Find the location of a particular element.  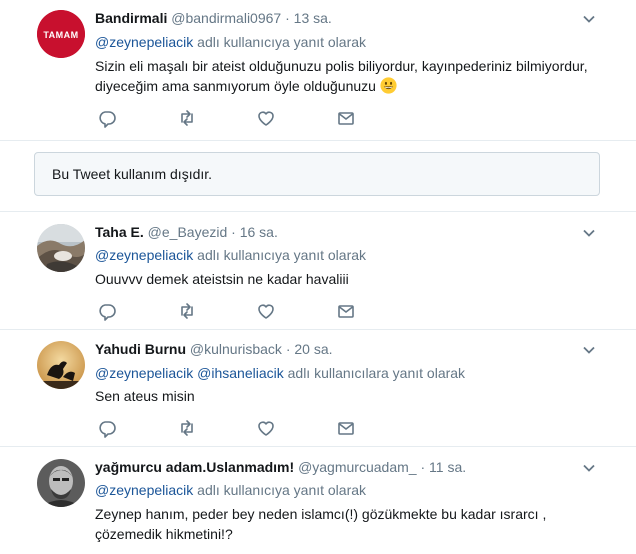

user-handle: @bandirmali0967 is located at coordinates (226, 18).